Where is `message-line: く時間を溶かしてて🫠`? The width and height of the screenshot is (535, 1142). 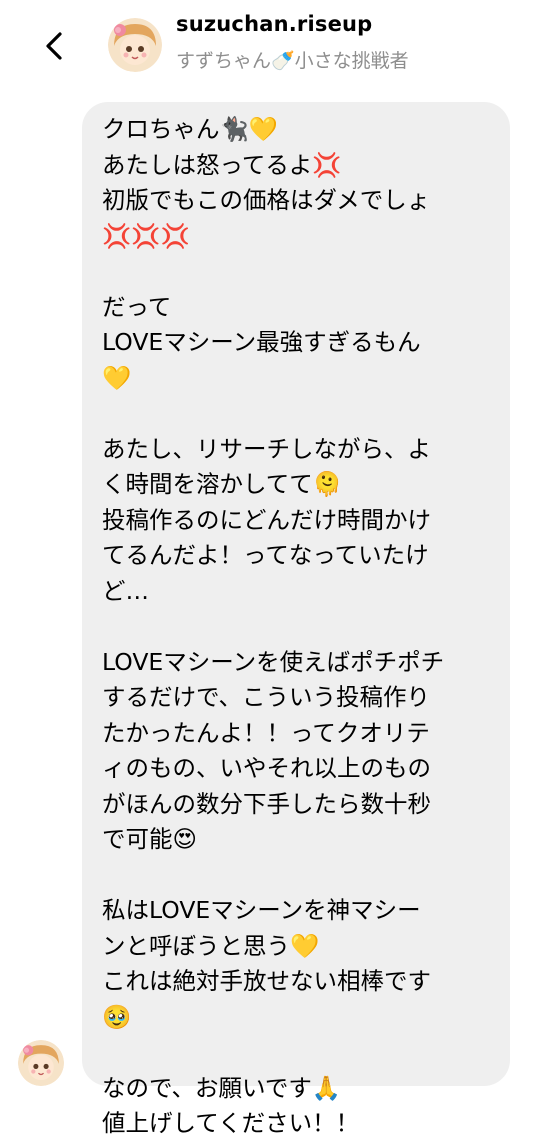
message-line: く時間を溶かしてて🫠 is located at coordinates (222, 484).